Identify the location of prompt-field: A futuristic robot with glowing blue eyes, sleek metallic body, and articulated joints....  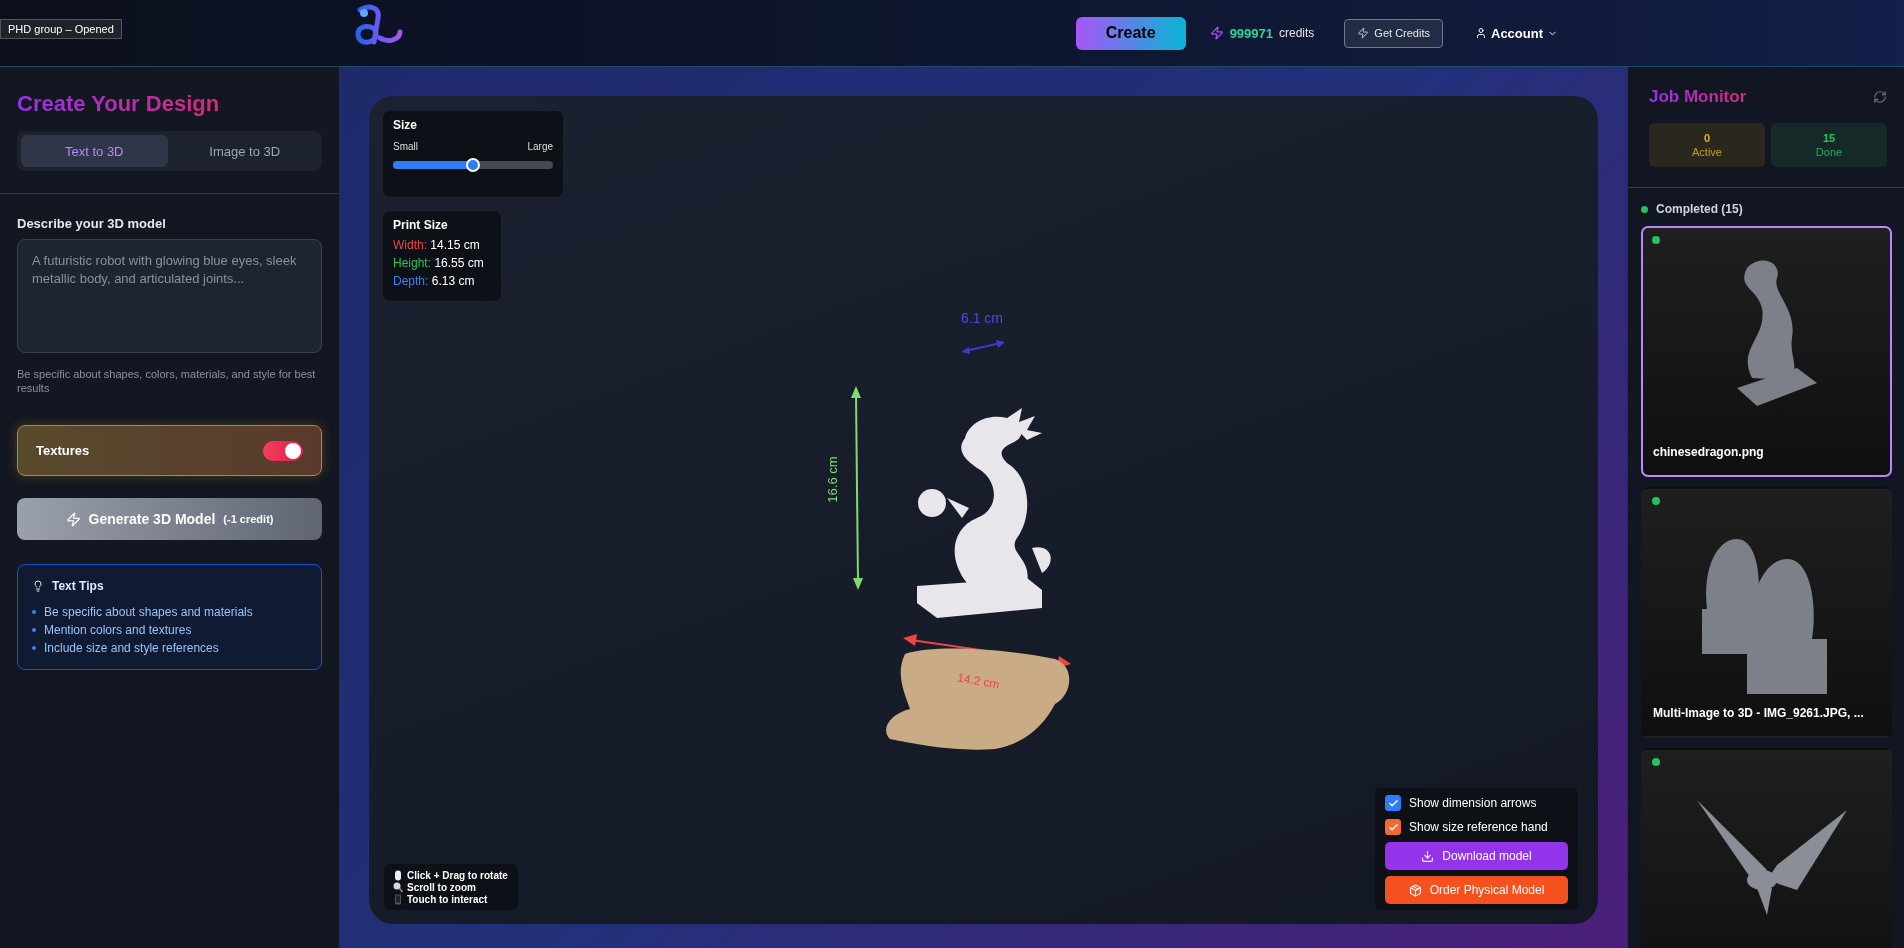
(169, 296).